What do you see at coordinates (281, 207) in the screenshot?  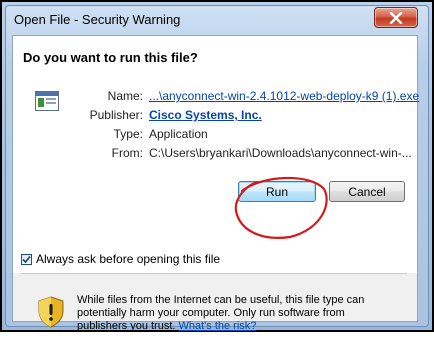 I see `red-annotation-circle` at bounding box center [281, 207].